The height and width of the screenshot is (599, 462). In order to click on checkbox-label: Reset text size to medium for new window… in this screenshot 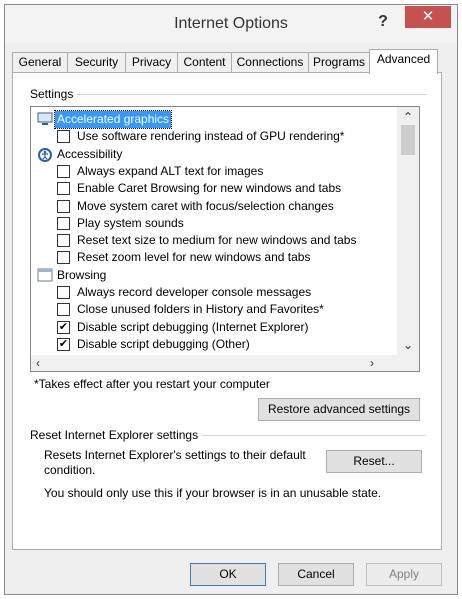, I will do `click(217, 240)`.